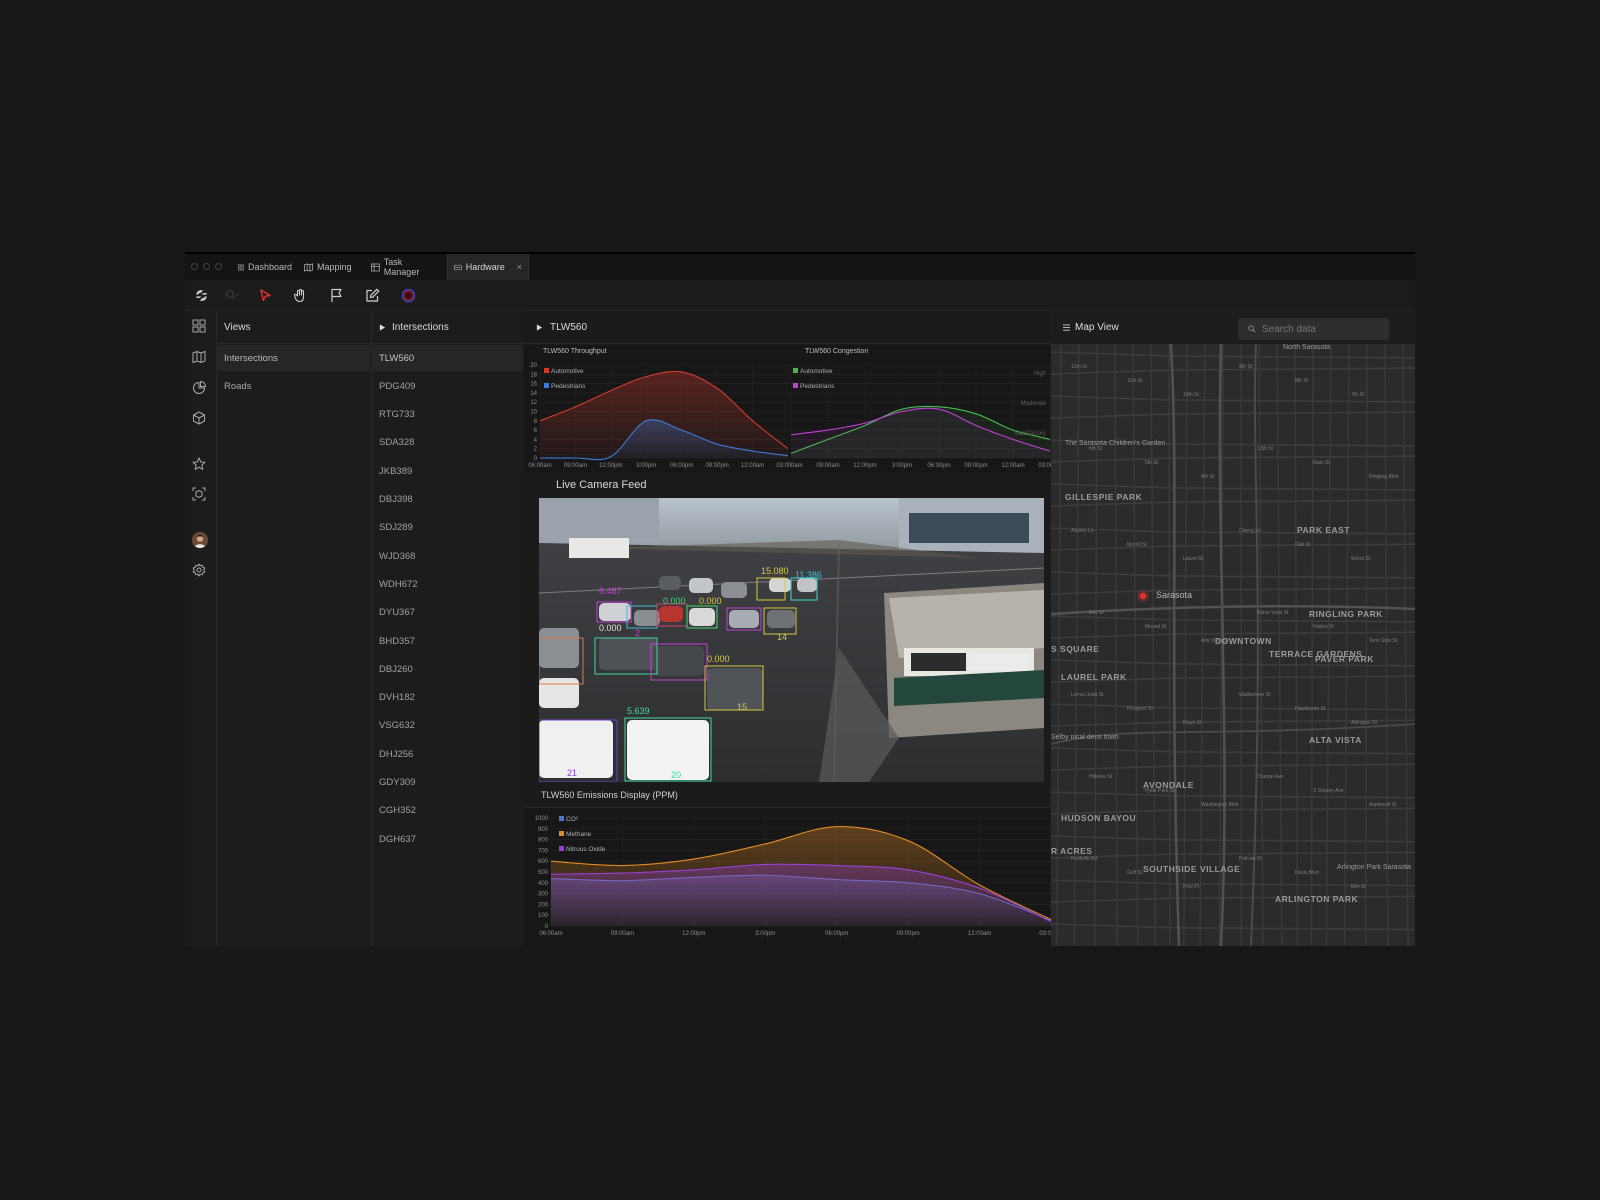  I want to click on view-item-intersections: Intersections, so click(293, 358).